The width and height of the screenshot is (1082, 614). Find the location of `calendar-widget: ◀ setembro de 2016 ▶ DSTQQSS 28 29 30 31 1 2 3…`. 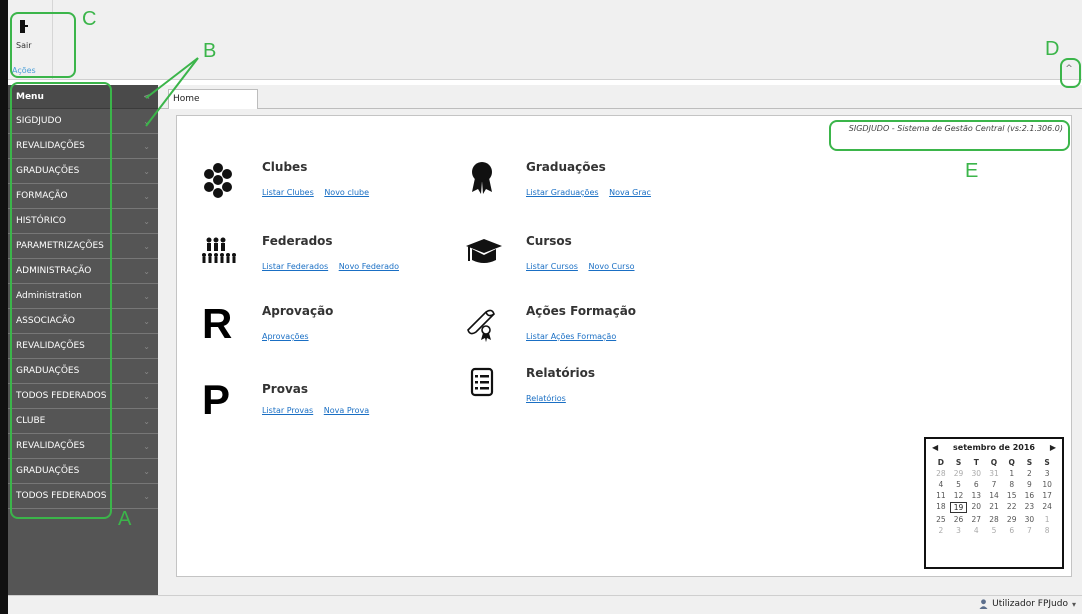

calendar-widget: ◀ setembro de 2016 ▶ DSTQQSS 28 29 30 31 1 2 3… is located at coordinates (994, 503).